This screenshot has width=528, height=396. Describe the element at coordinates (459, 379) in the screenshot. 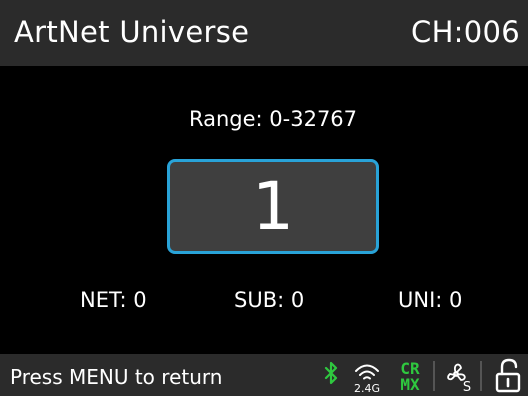

I see `fan-icon: S` at that location.